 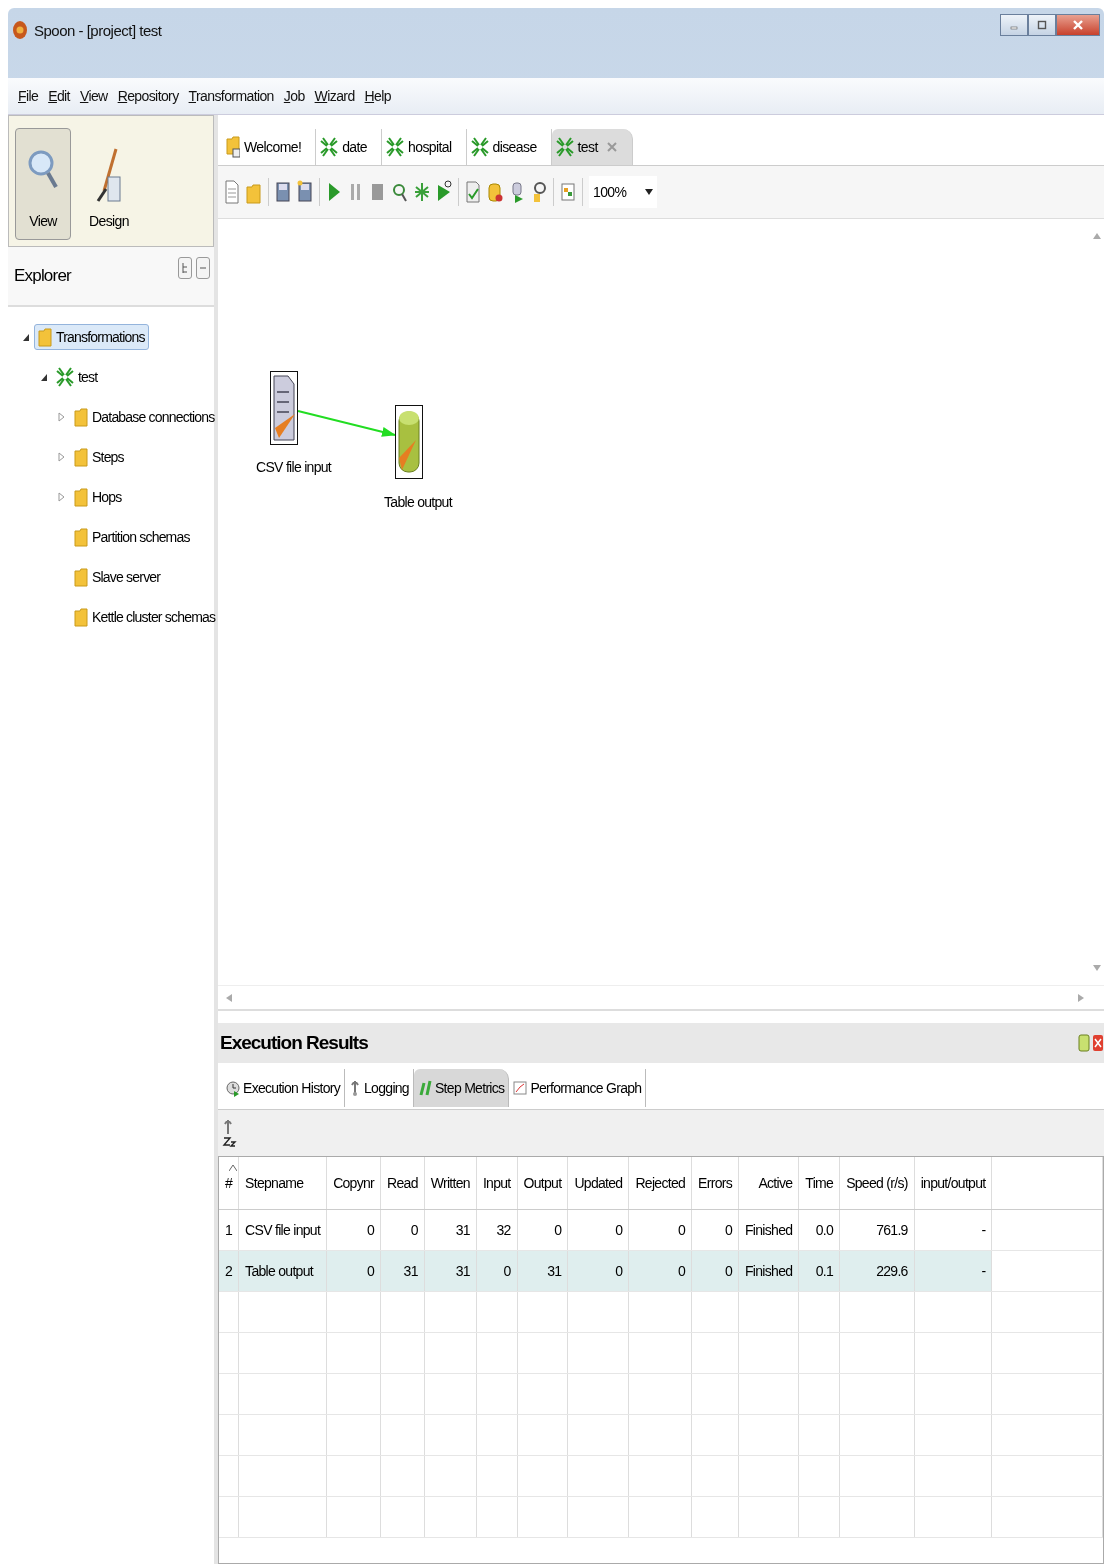 What do you see at coordinates (117, 577) in the screenshot?
I see `tree-item: Slave server` at bounding box center [117, 577].